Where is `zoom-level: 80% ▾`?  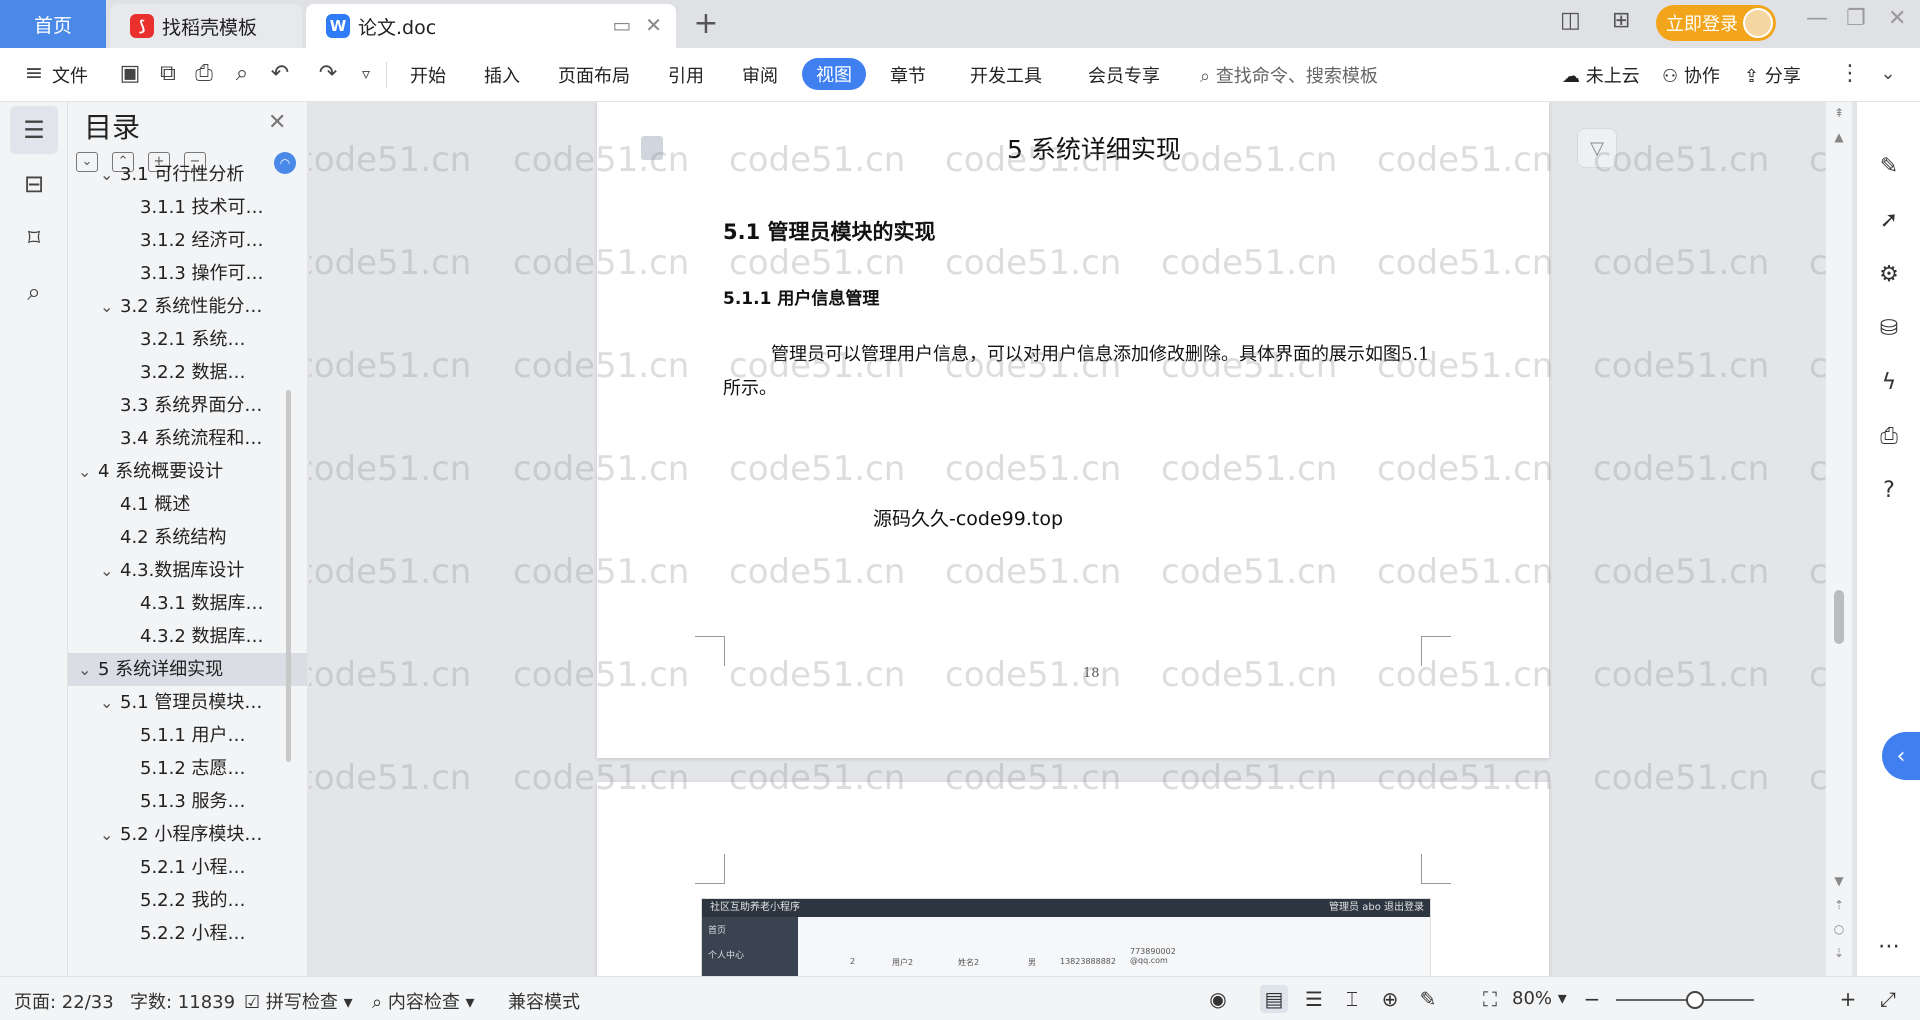 zoom-level: 80% ▾ is located at coordinates (1539, 998).